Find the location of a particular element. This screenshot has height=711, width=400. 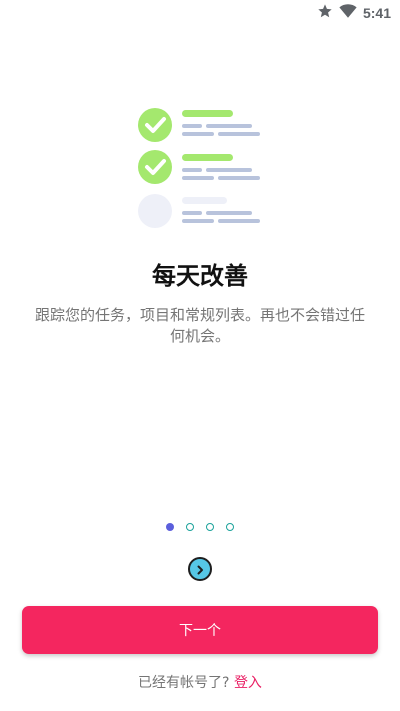

login-prompt-row: 已经有帐号了? 登入 is located at coordinates (200, 682).